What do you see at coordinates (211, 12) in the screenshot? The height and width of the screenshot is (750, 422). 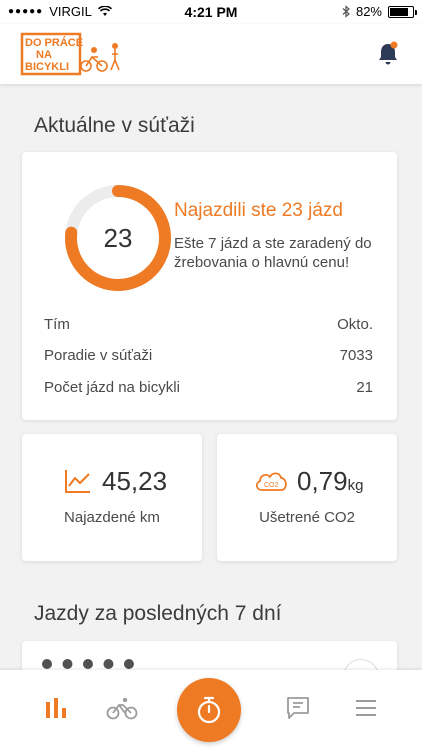 I see `status-bar: ●●●●● VIRGIL 4:21 PM 82%` at bounding box center [211, 12].